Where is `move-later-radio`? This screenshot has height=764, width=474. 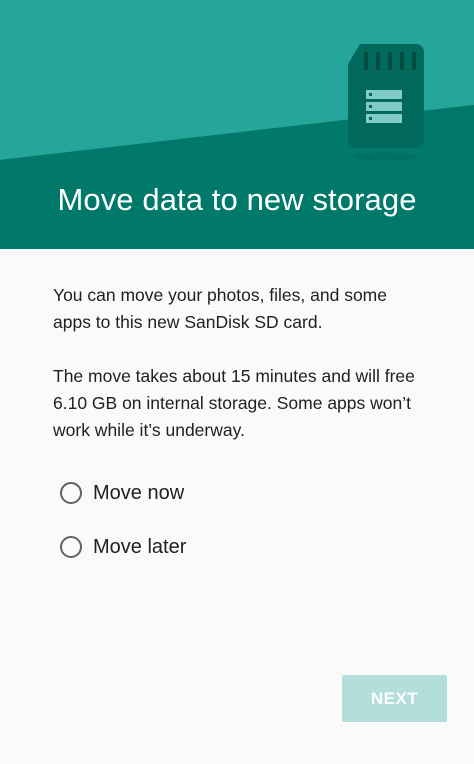
move-later-radio is located at coordinates (71, 547).